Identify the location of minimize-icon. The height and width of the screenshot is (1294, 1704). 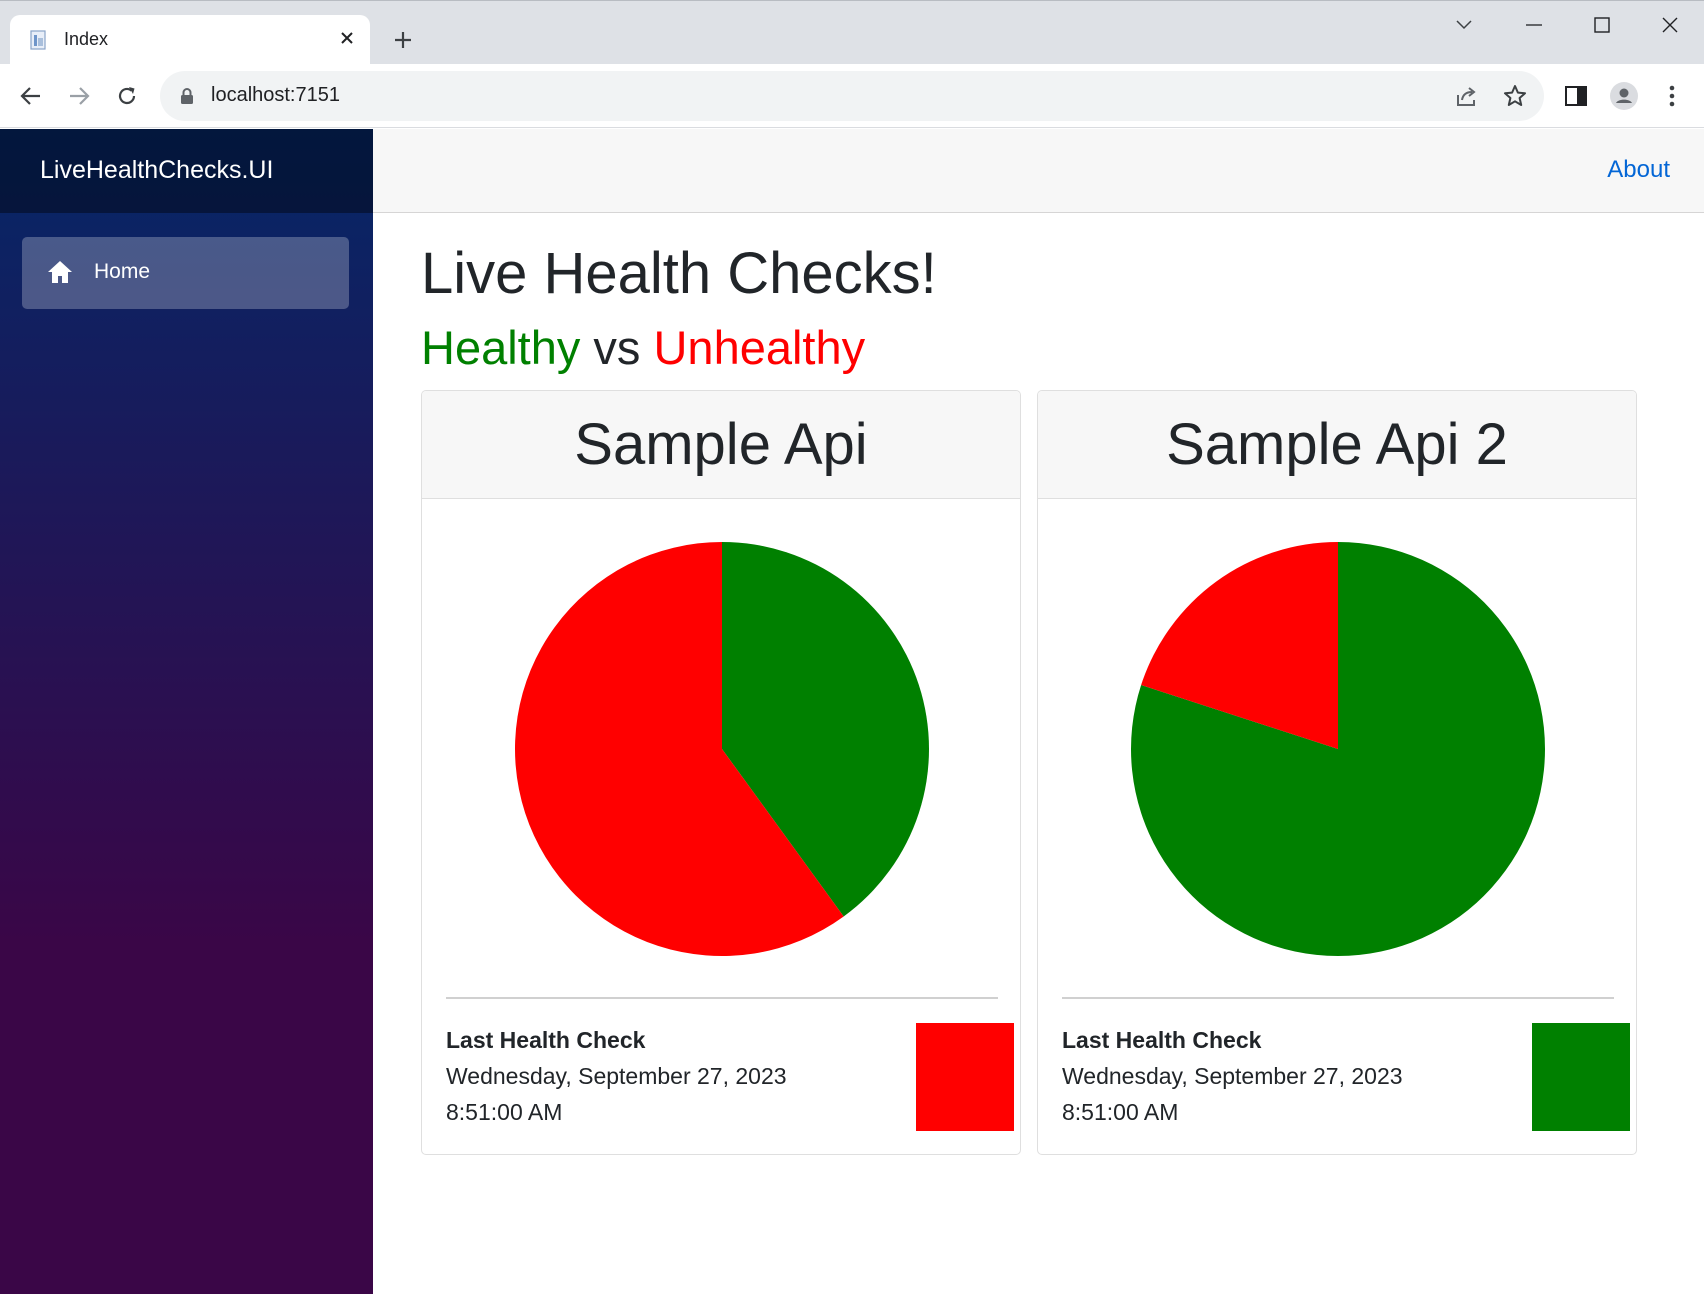
(1534, 25).